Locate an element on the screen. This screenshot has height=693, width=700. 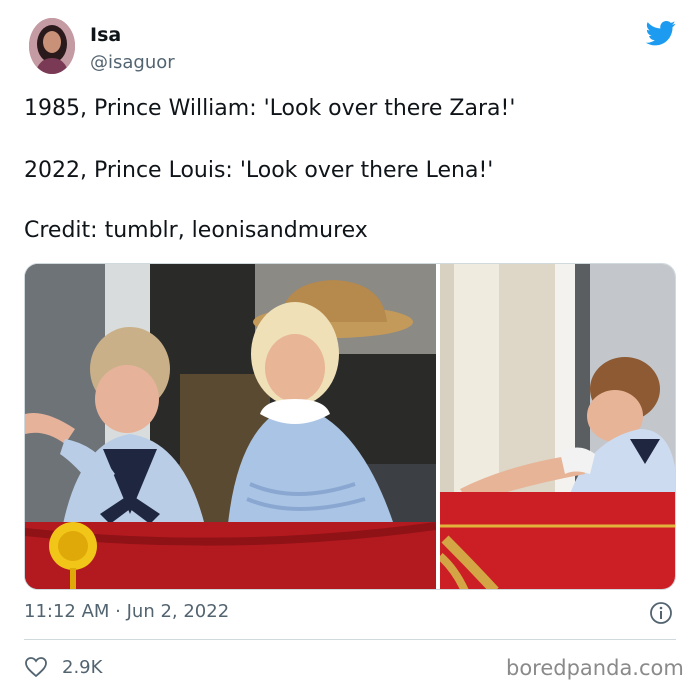
avatar-image is located at coordinates (52, 46).